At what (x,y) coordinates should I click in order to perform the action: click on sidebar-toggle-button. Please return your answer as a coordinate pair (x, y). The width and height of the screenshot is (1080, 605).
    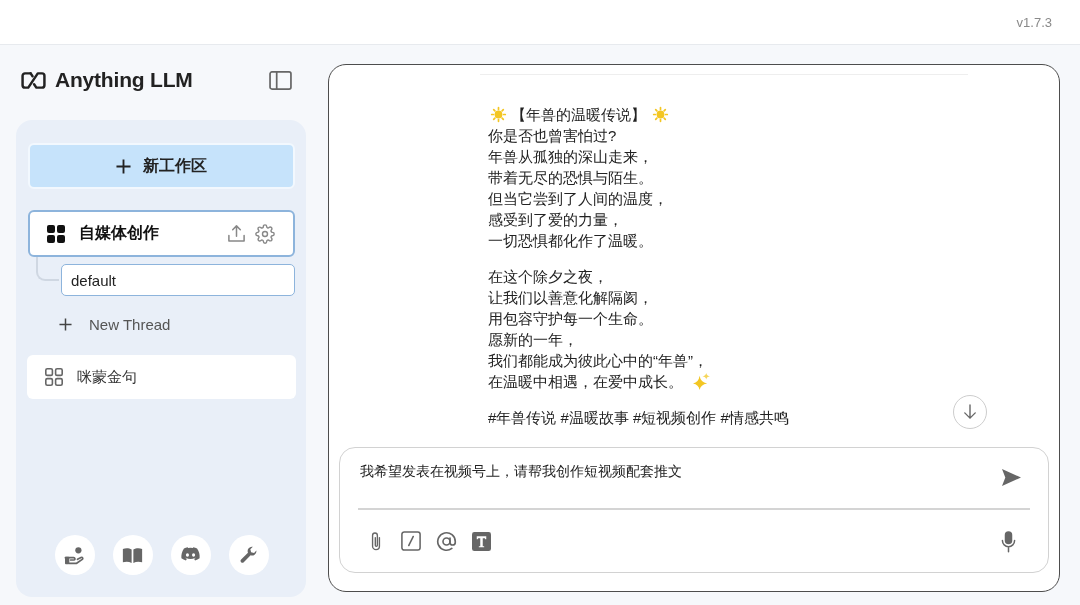
    Looking at the image, I should click on (280, 80).